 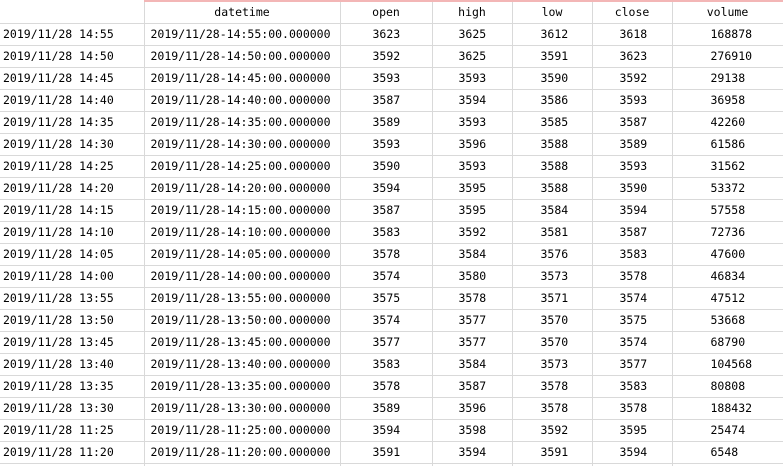 I want to click on index-cell: 2019/11/28 11:20, so click(x=72, y=452).